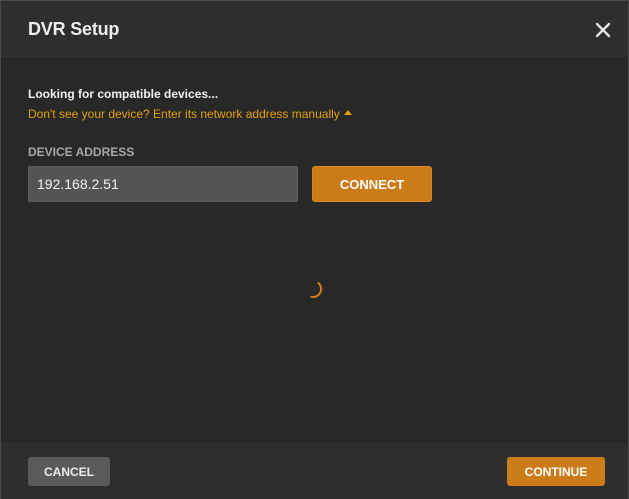 This screenshot has width=629, height=499. I want to click on continue-button: CONTINUE, so click(556, 471).